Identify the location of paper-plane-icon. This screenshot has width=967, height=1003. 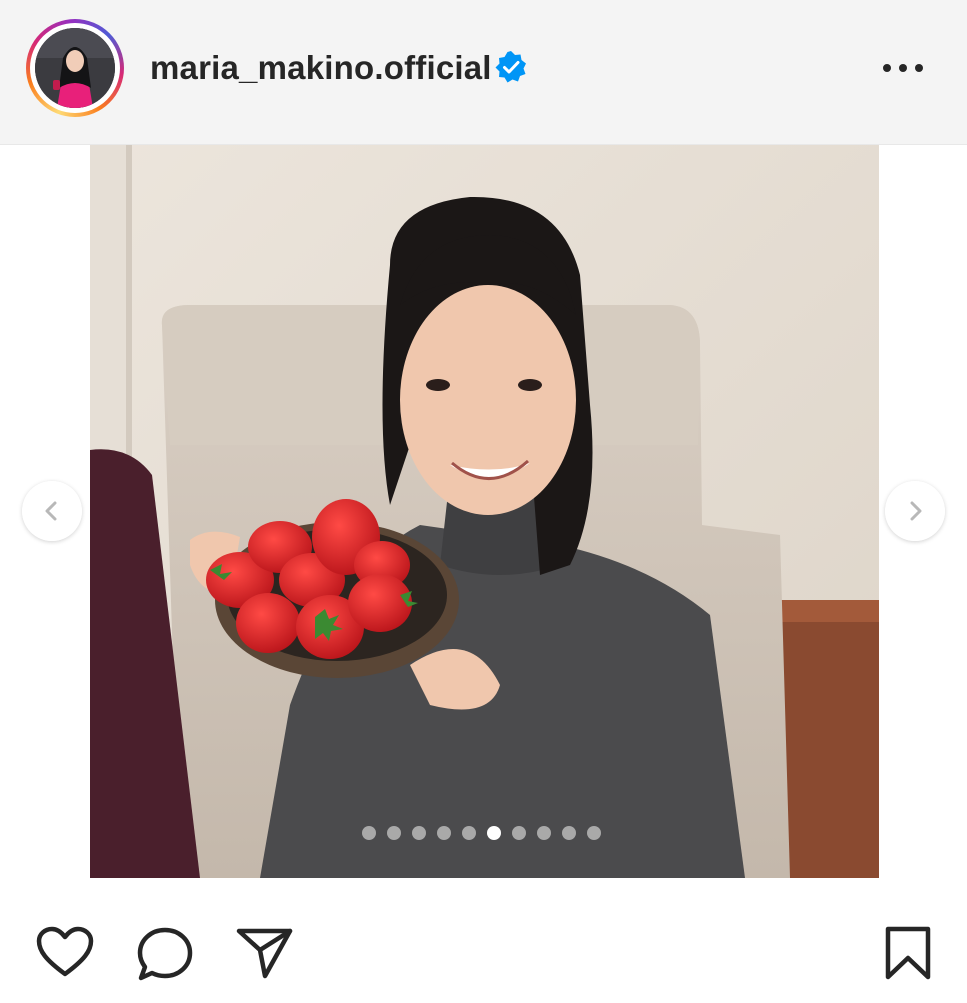
(265, 953).